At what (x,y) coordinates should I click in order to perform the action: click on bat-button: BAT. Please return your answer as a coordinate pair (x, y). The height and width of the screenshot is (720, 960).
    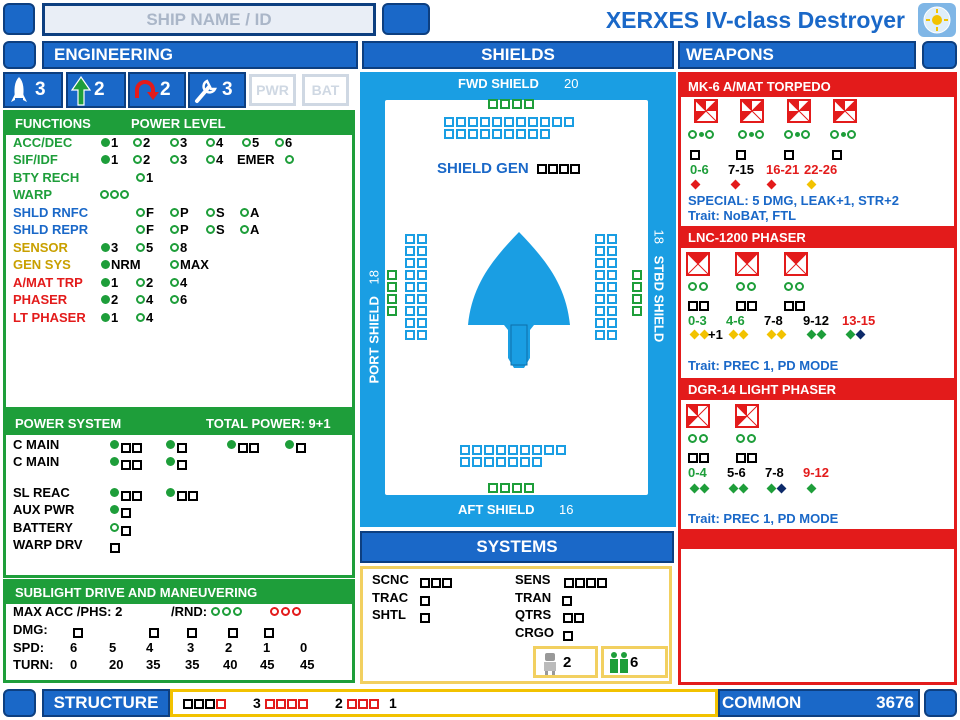
    Looking at the image, I should click on (325, 90).